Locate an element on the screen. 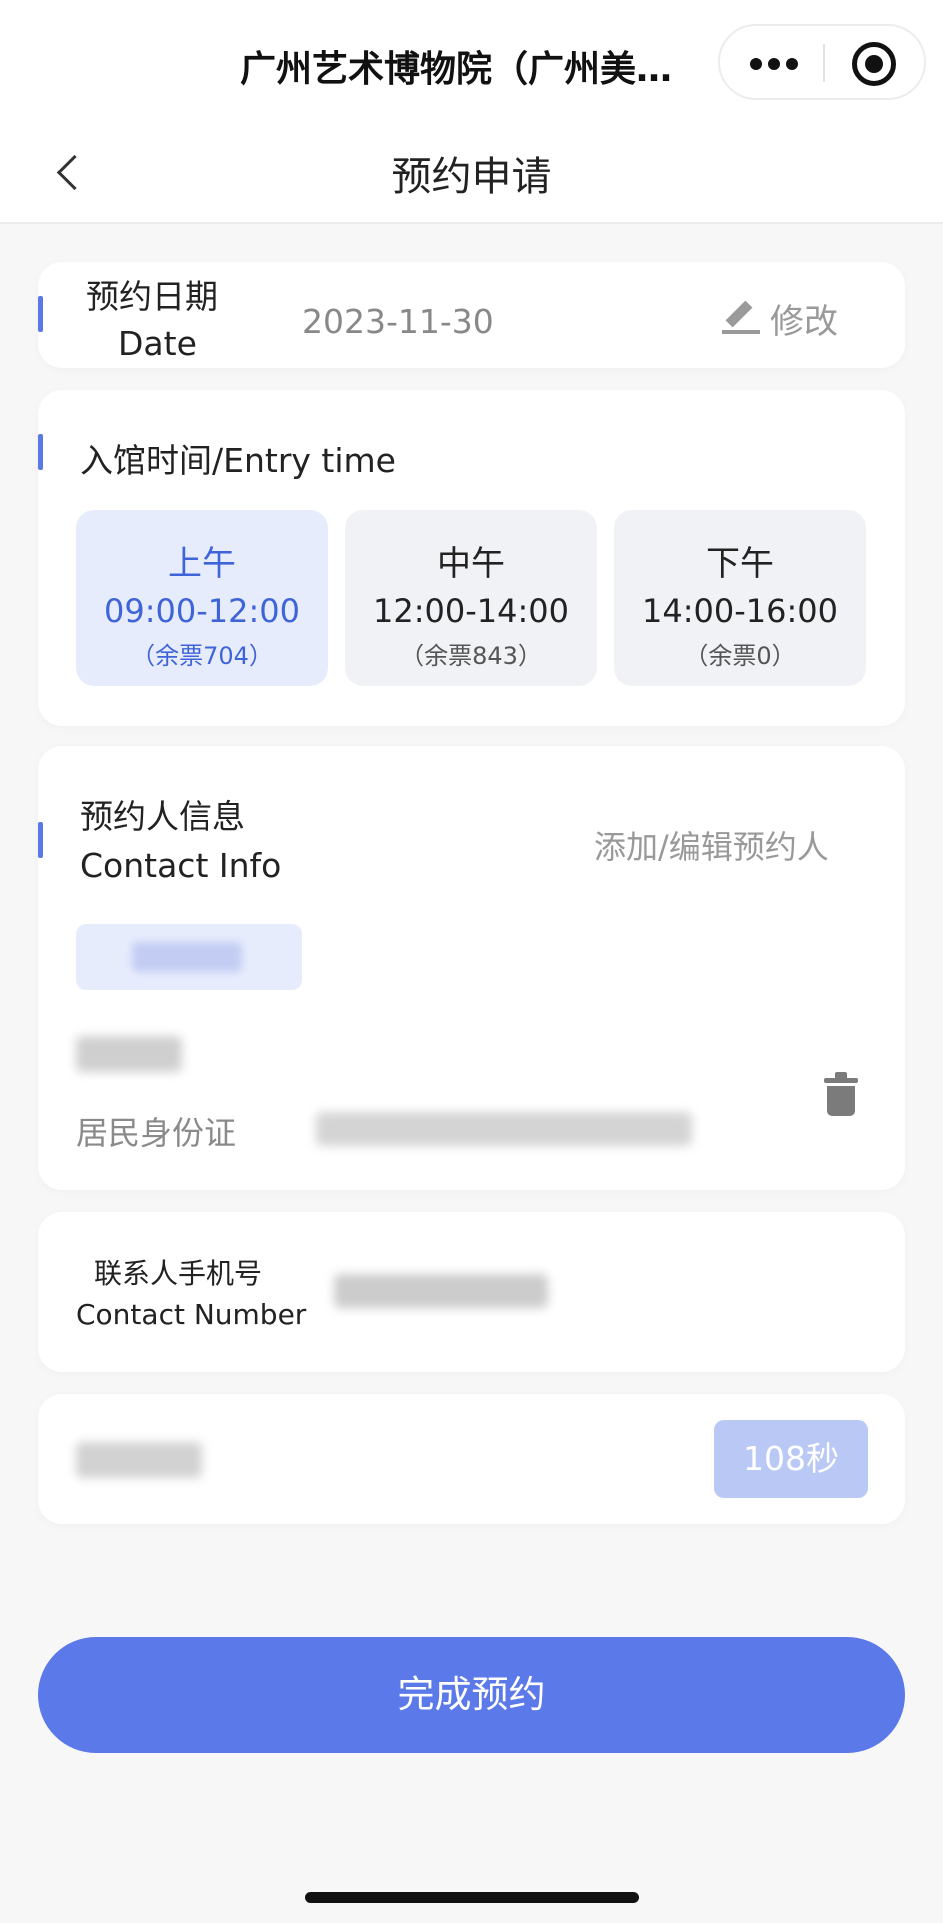 The width and height of the screenshot is (943, 1923). capsule-divider is located at coordinates (824, 63).